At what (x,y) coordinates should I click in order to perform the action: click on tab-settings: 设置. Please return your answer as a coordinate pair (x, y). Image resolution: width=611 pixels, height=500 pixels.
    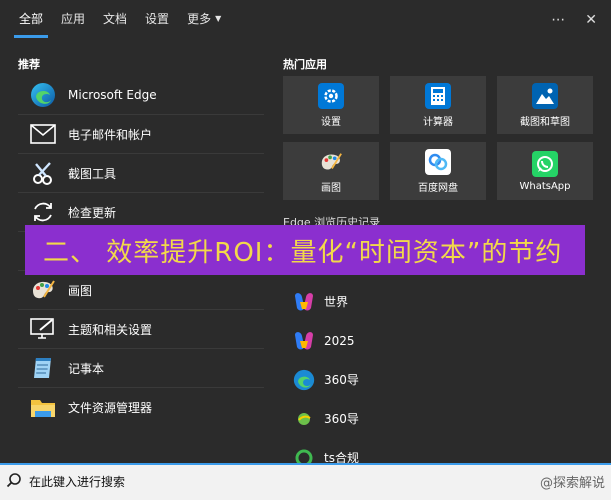
    Looking at the image, I should click on (157, 20).